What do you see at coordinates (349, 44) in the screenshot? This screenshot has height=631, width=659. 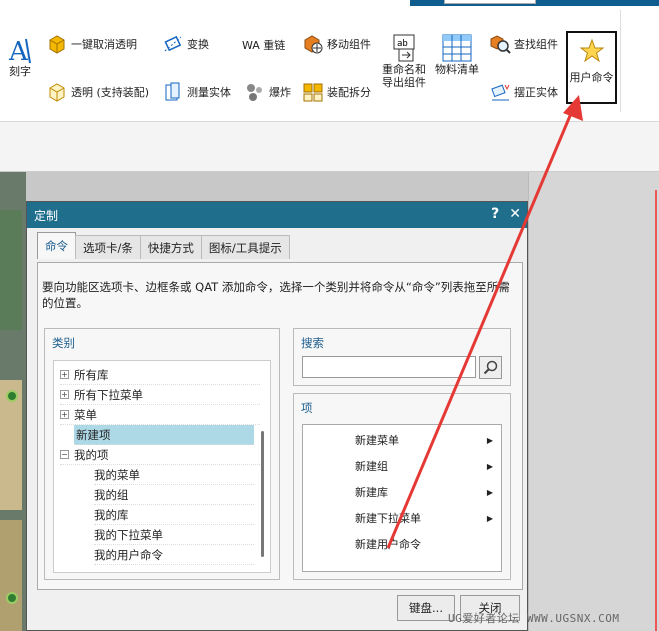 I see `move-component-label: 移动组件` at bounding box center [349, 44].